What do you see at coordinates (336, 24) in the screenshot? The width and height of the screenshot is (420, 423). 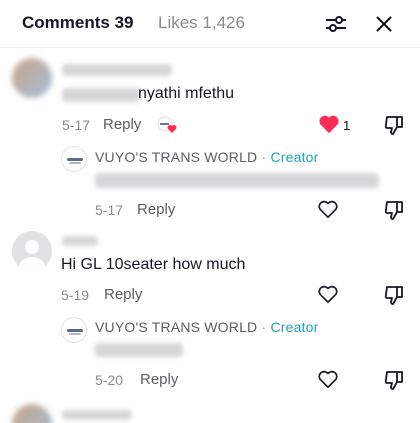 I see `filter-icon` at bounding box center [336, 24].